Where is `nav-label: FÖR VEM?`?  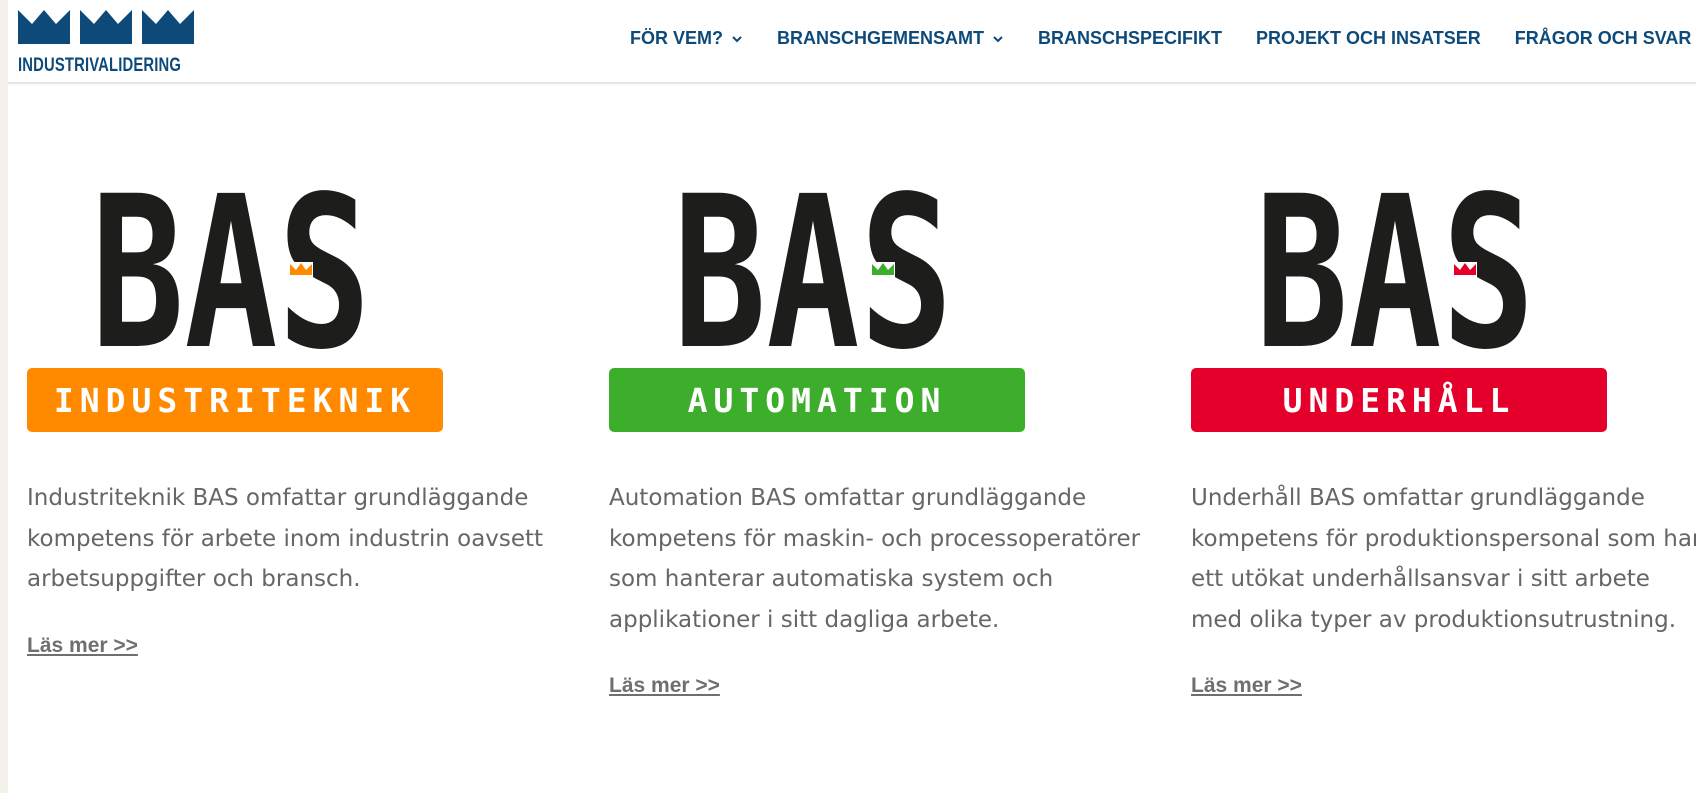
nav-label: FÖR VEM? is located at coordinates (676, 38).